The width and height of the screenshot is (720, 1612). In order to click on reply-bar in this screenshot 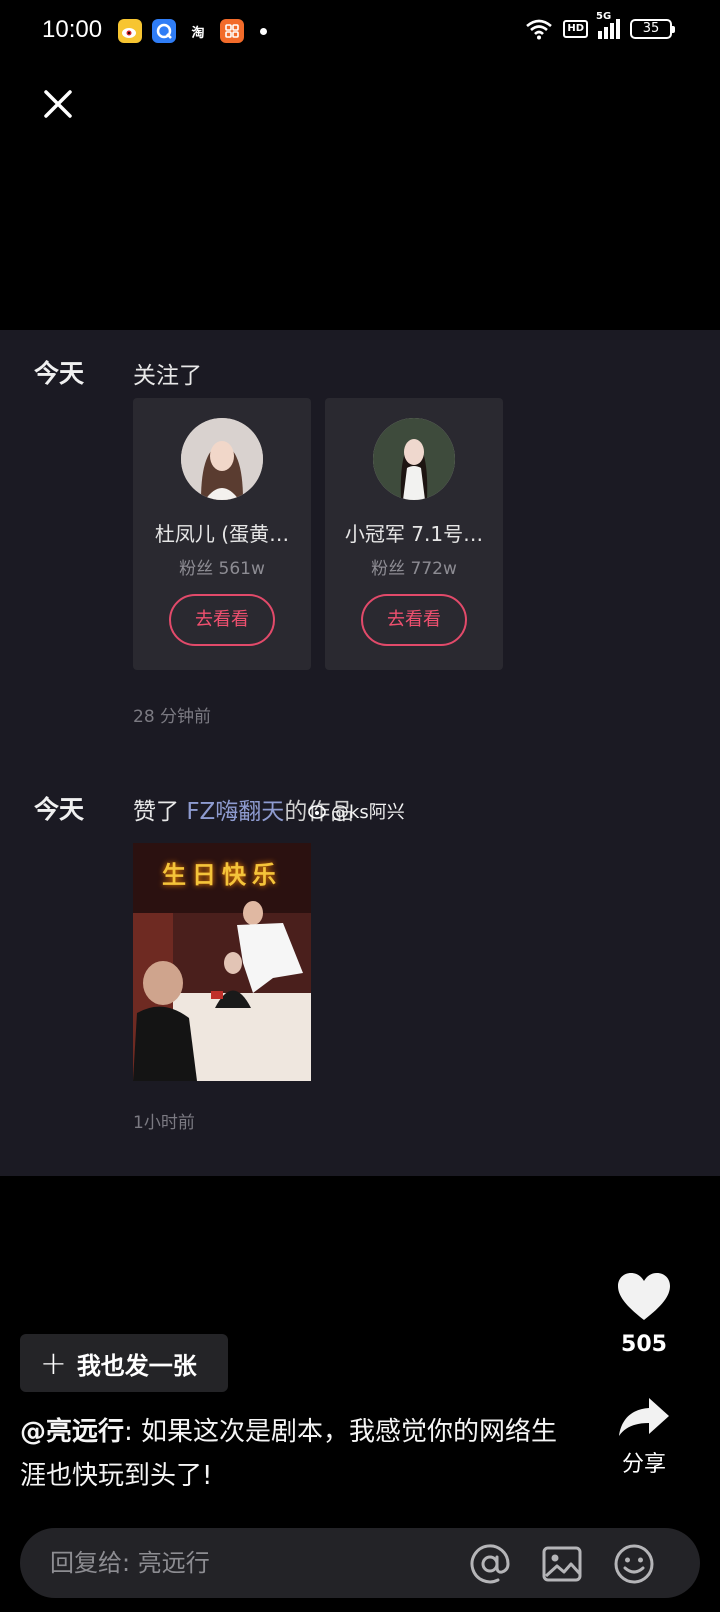, I will do `click(360, 1563)`.